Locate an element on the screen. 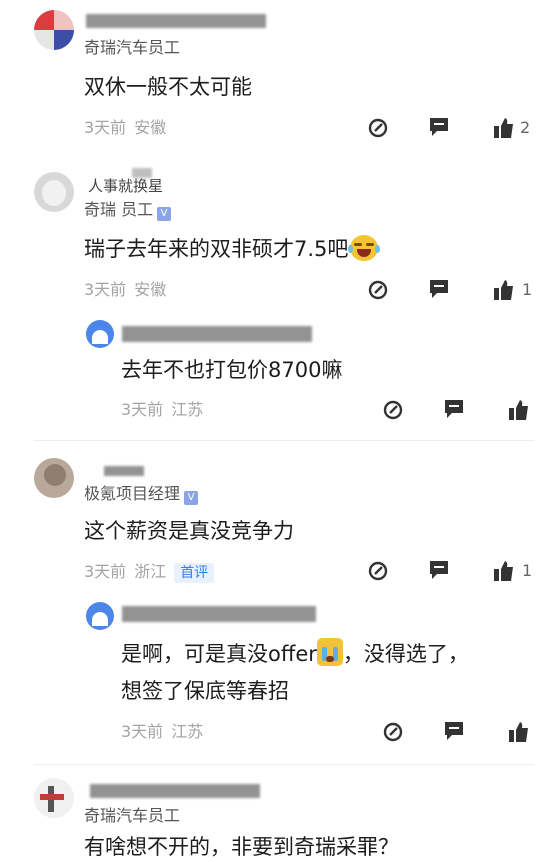  comment-location: 浙江 is located at coordinates (150, 571).